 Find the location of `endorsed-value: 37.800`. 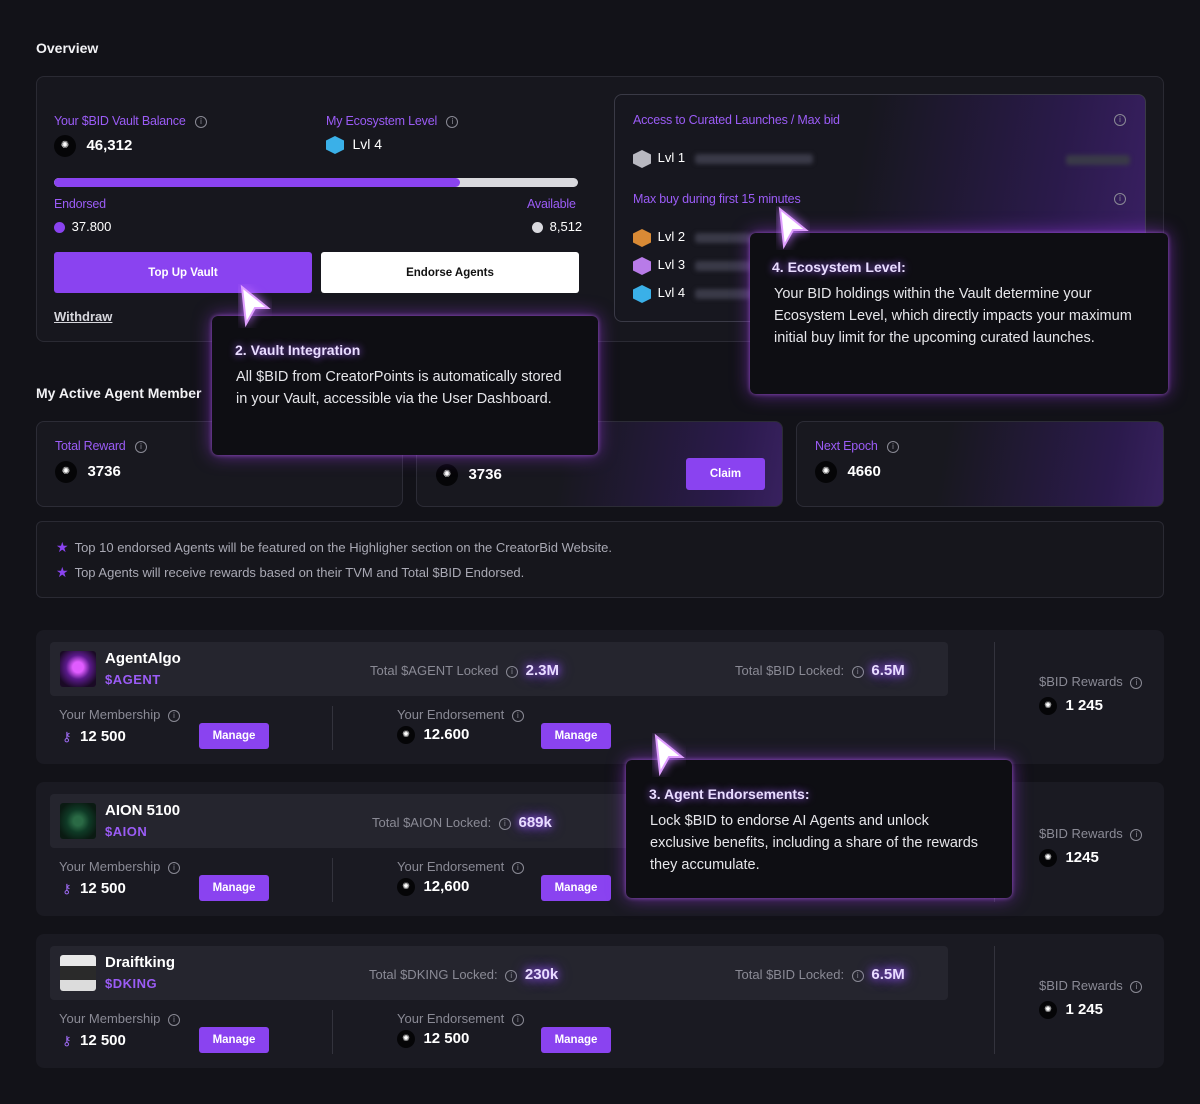

endorsed-value: 37.800 is located at coordinates (82, 226).